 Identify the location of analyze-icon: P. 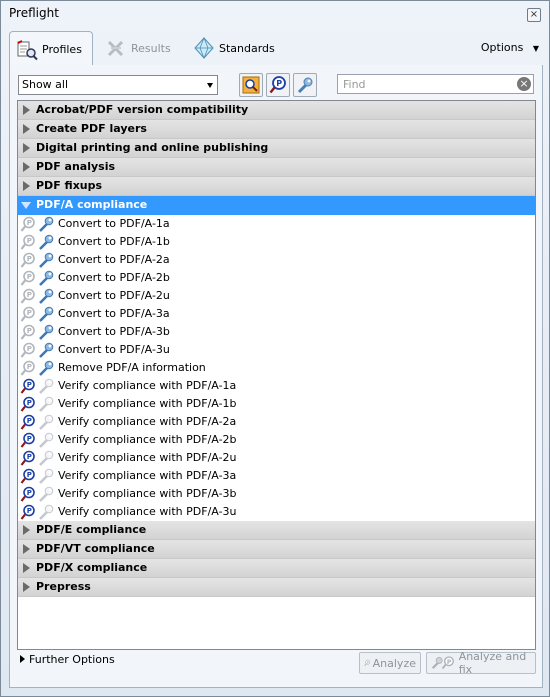
(367, 662).